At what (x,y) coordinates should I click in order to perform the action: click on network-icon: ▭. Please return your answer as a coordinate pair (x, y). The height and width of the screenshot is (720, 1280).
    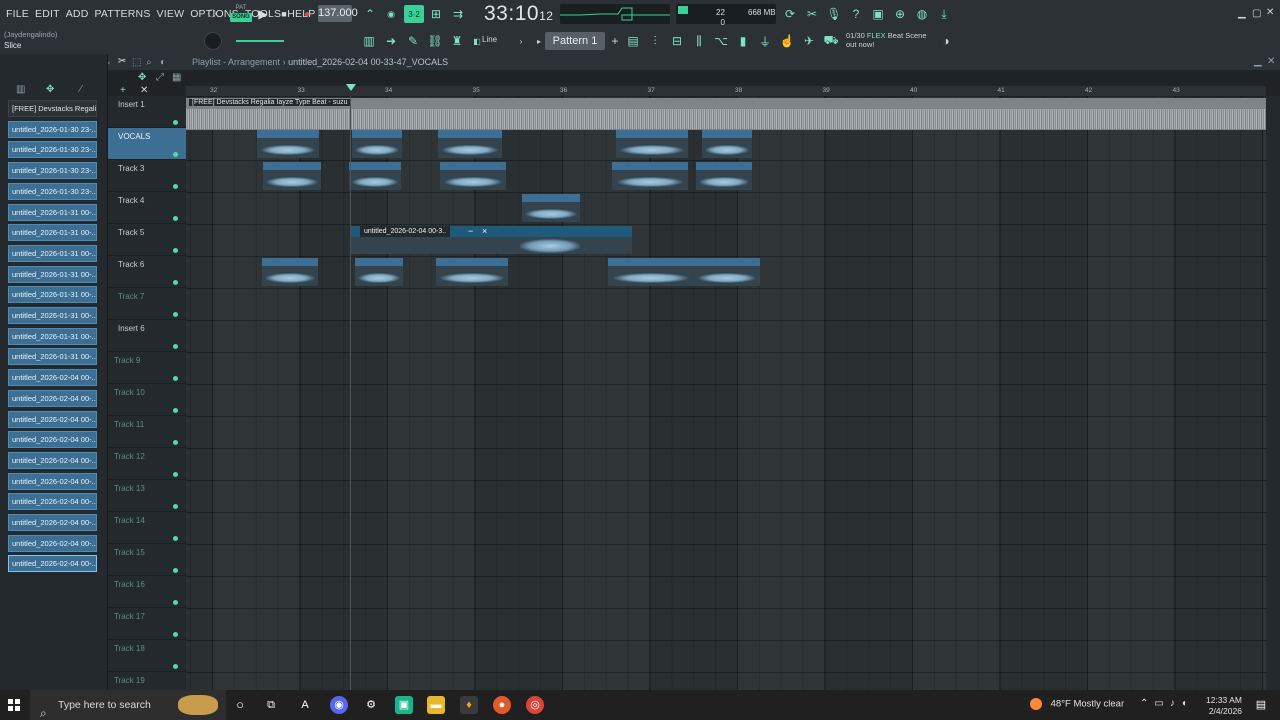
    Looking at the image, I should click on (1161, 703).